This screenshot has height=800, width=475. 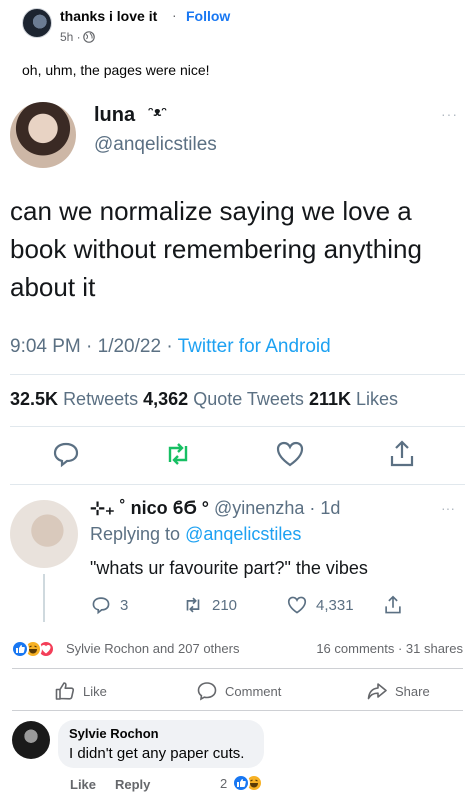 I want to click on globe-icon, so click(x=89, y=37).